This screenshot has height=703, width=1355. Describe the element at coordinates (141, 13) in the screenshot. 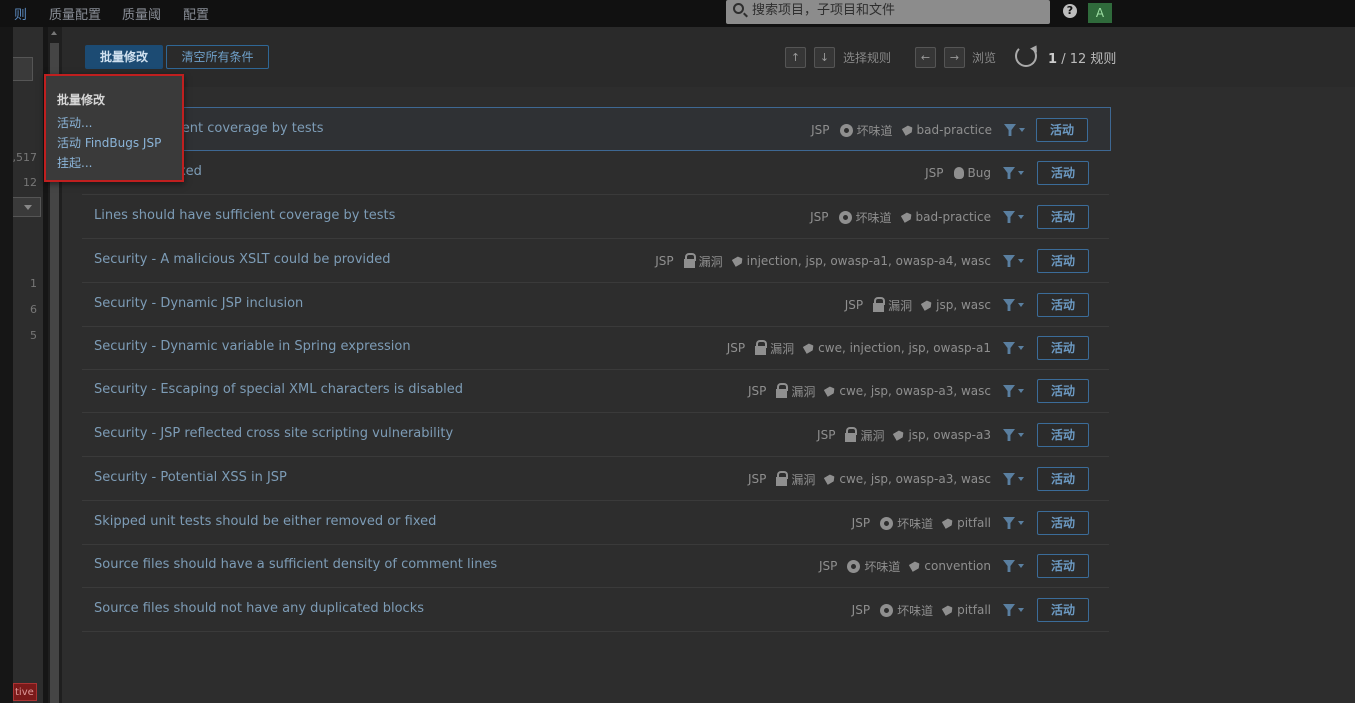

I see `nav-item-quality-gates: 质量阈` at that location.